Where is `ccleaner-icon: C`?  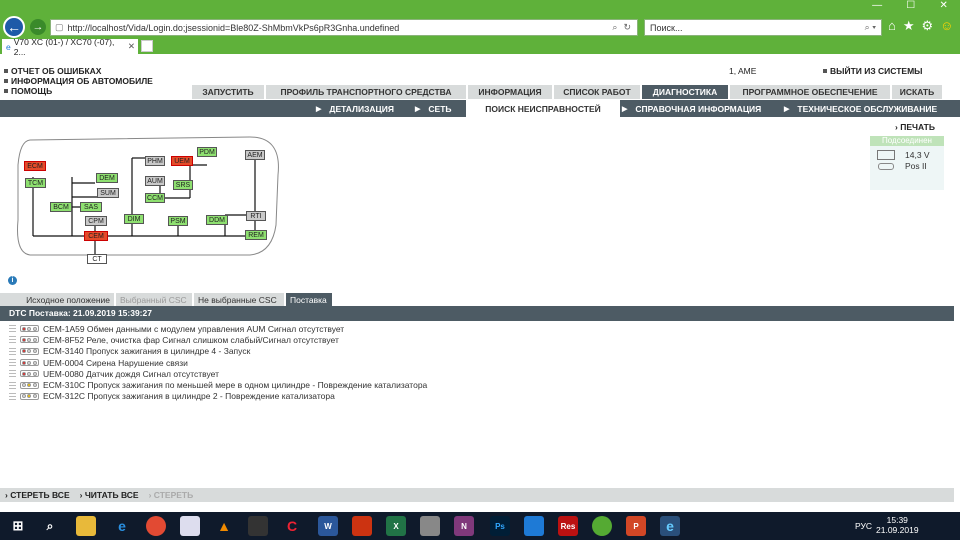 ccleaner-icon: C is located at coordinates (292, 526).